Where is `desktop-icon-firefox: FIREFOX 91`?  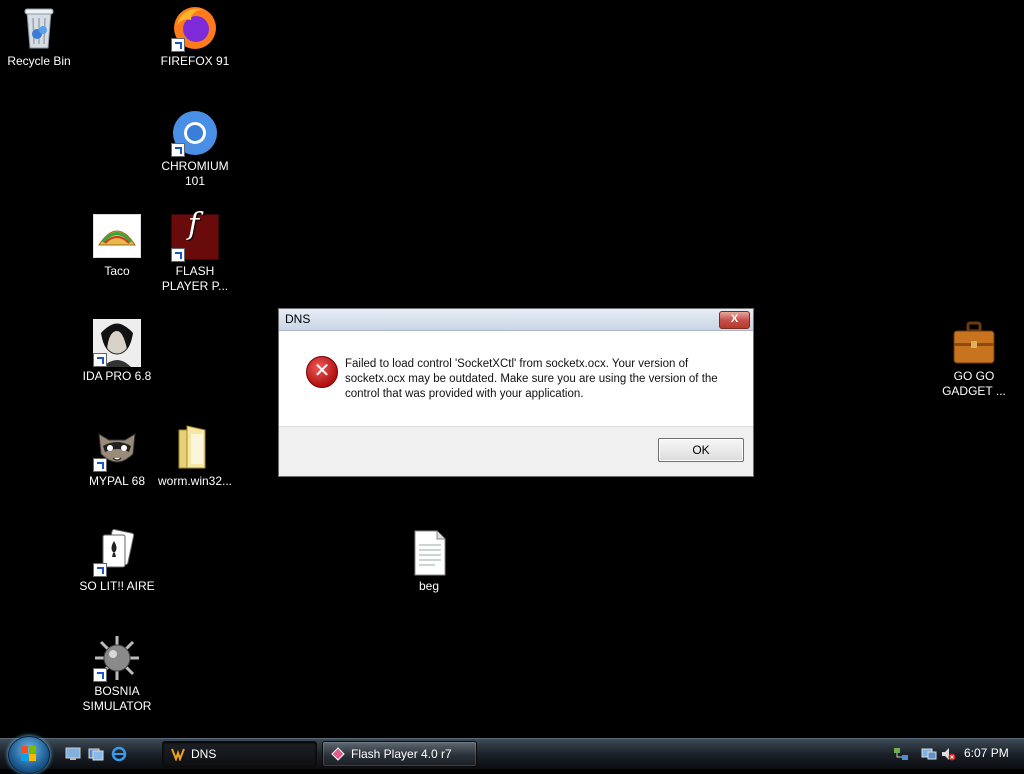 desktop-icon-firefox: FIREFOX 91 is located at coordinates (195, 36).